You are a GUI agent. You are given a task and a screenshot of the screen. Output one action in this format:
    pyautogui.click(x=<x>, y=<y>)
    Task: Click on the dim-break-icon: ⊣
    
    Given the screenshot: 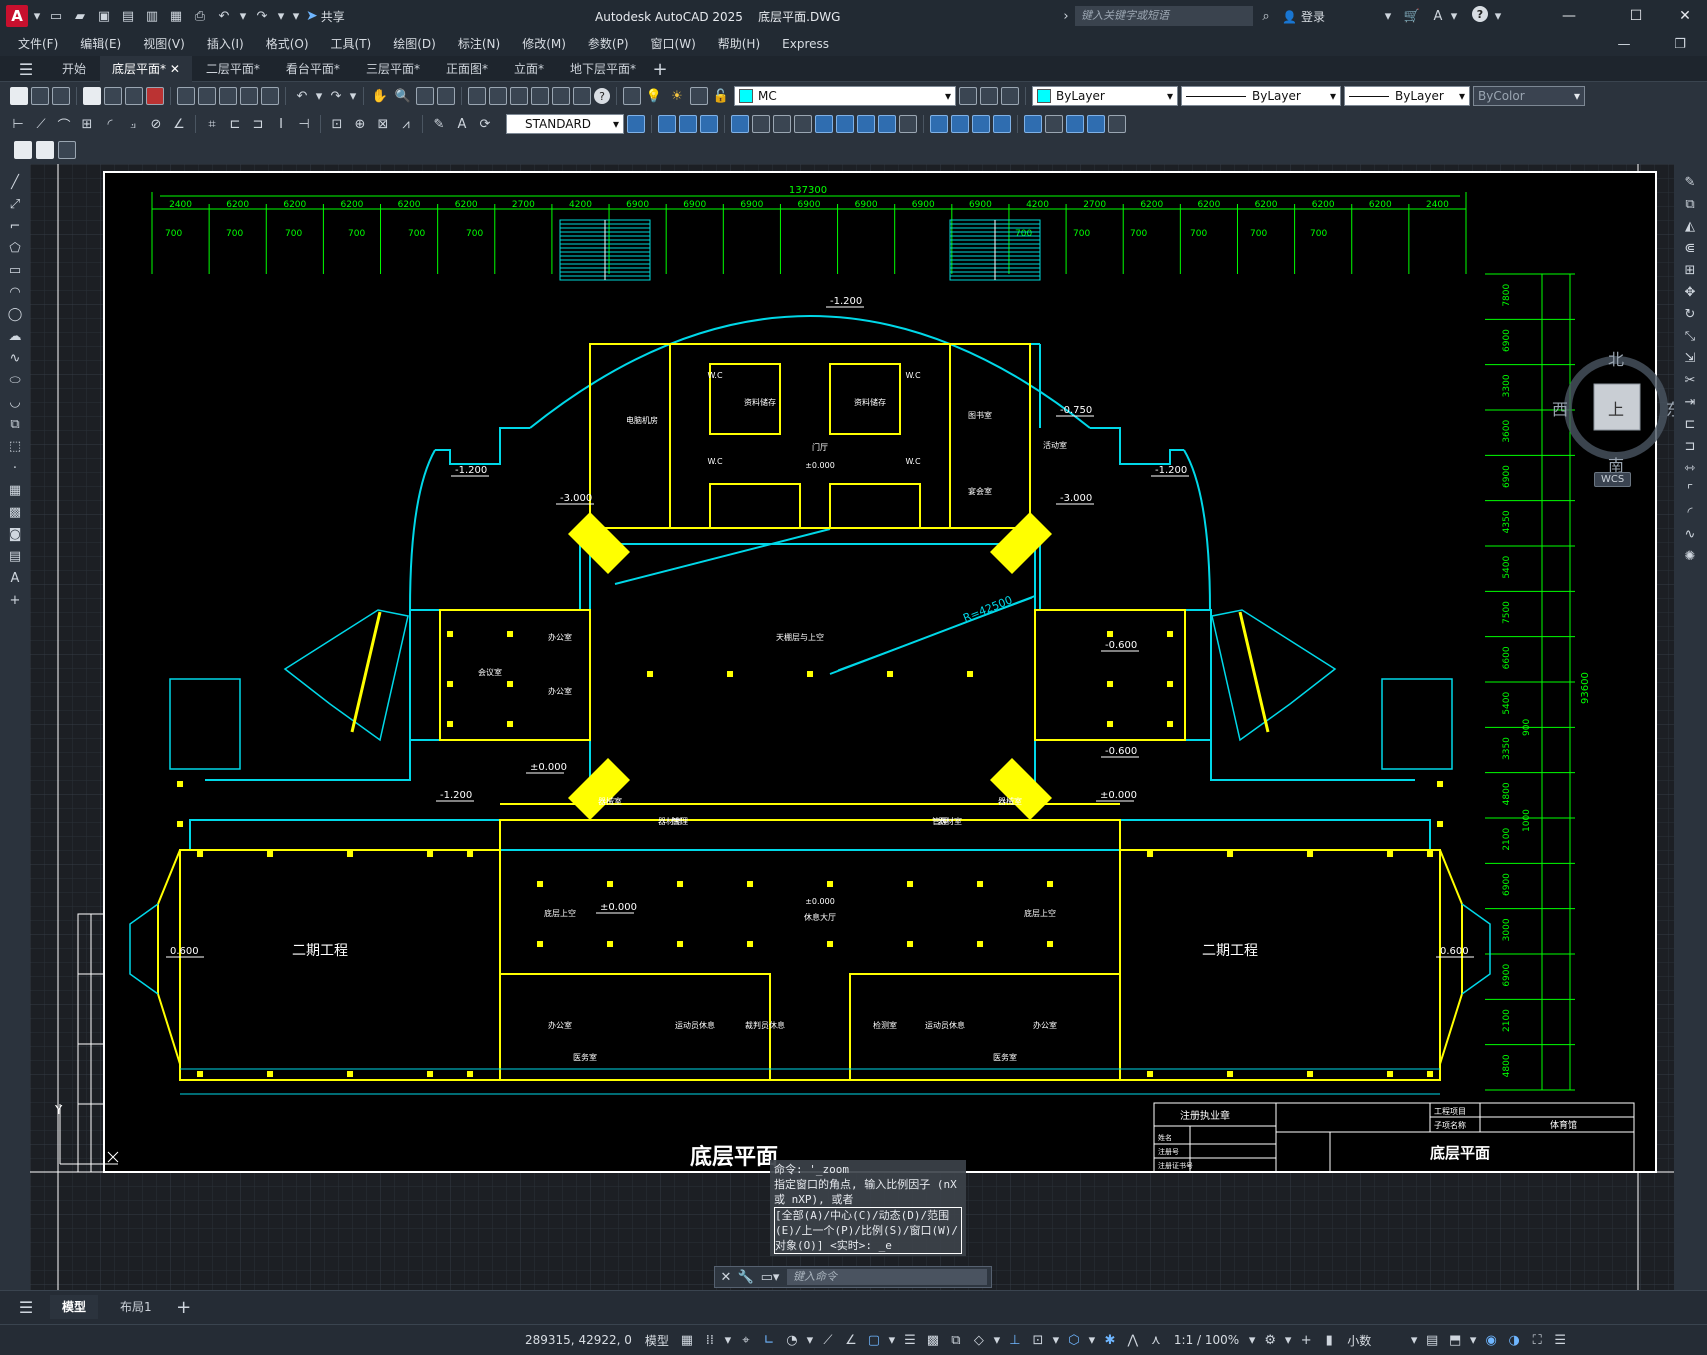 What is the action you would take?
    pyautogui.click(x=304, y=124)
    